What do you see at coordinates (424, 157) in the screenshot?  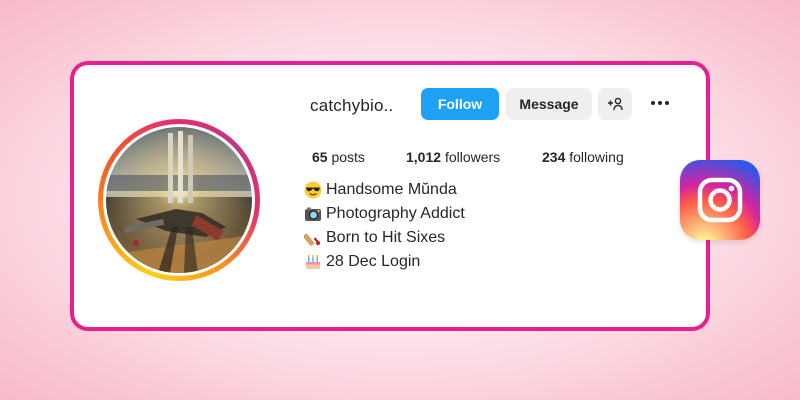 I see `followers-count: 1,012` at bounding box center [424, 157].